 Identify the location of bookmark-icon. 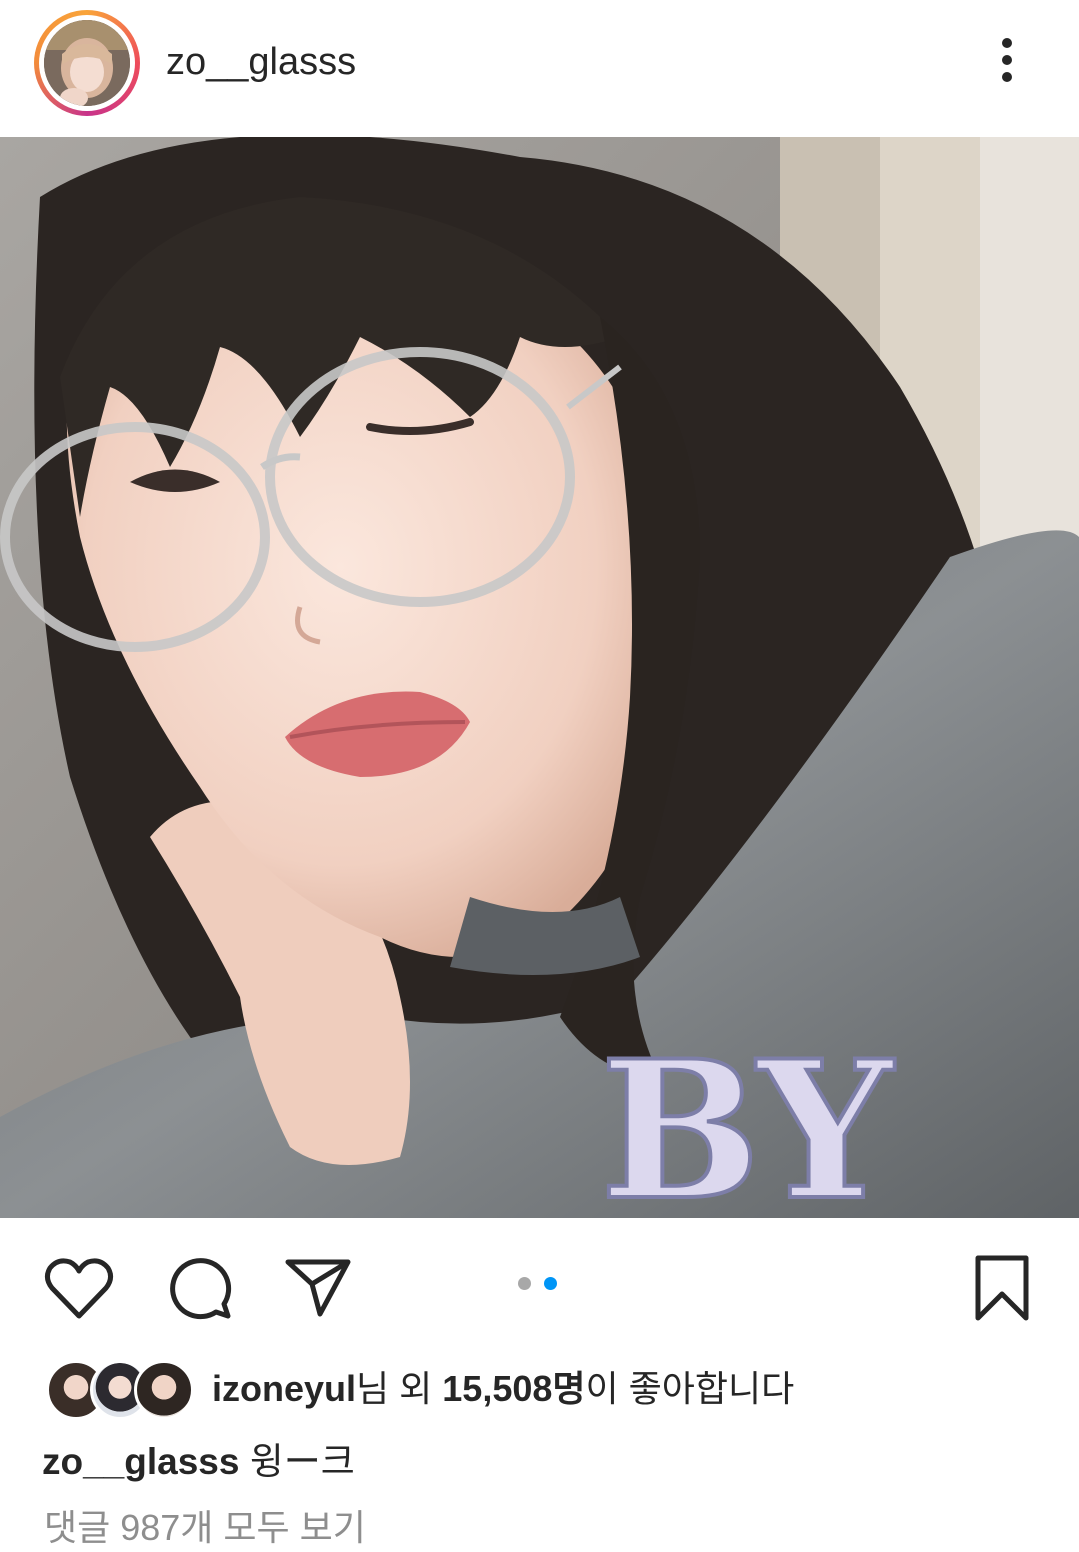
(1002, 1288).